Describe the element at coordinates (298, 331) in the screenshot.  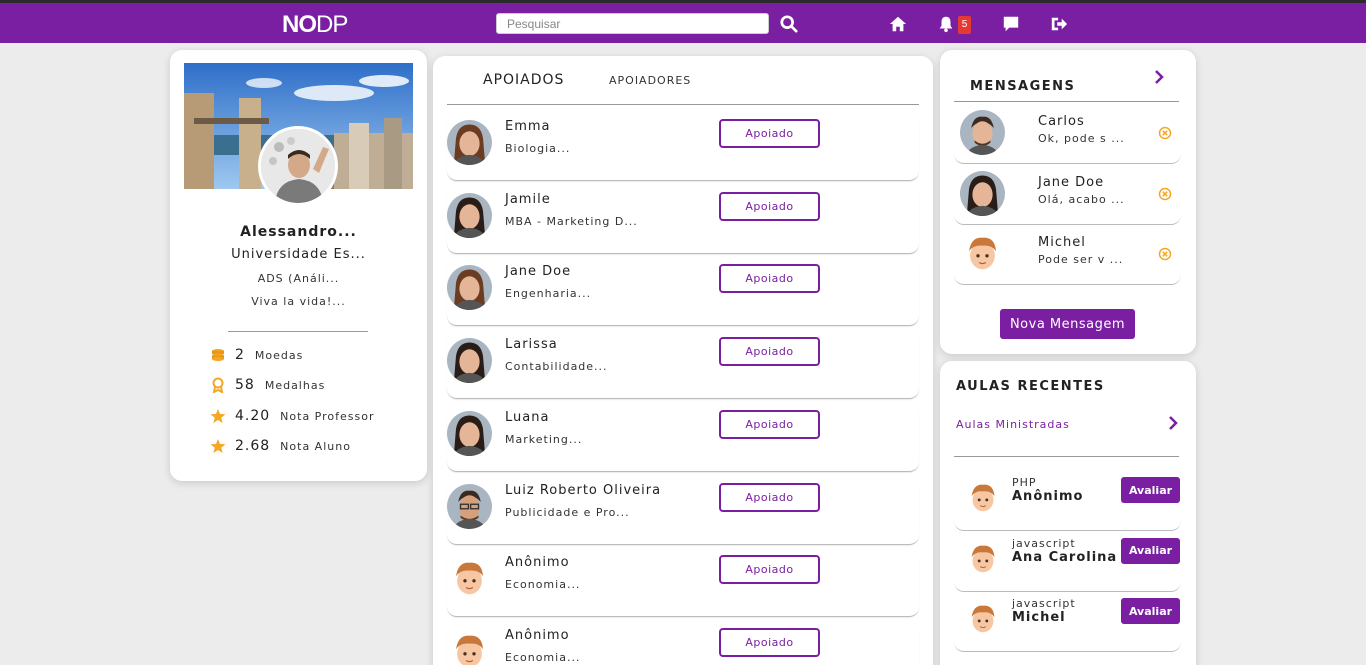
I see `divider` at that location.